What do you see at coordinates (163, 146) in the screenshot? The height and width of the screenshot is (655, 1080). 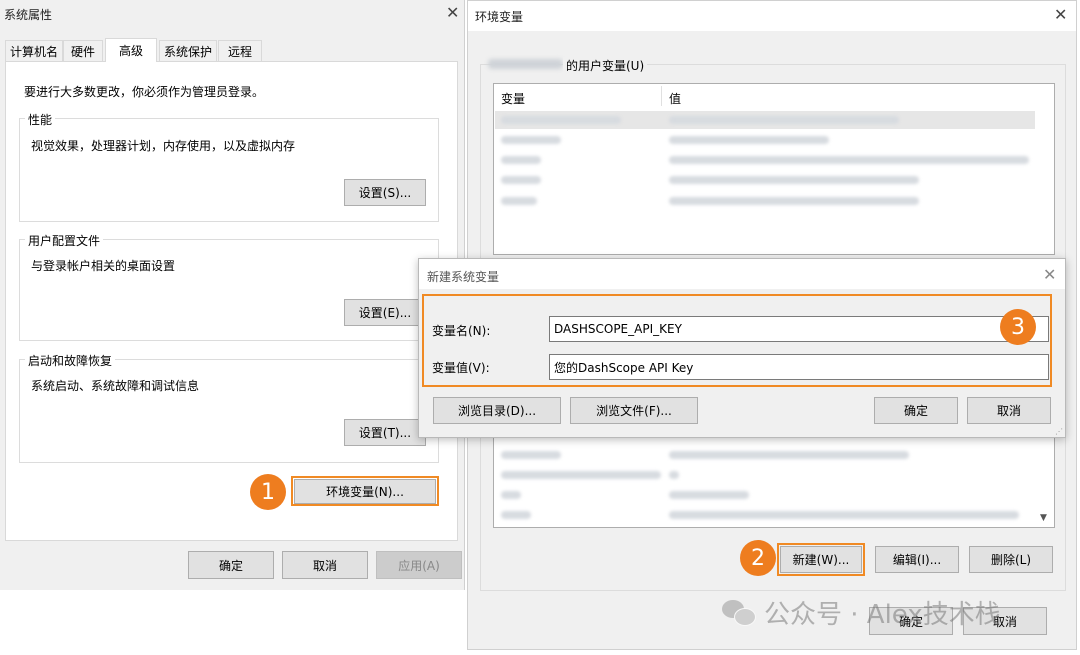 I see `performance-desc: 视觉效果，处理器计划，内存使用，以及虚拟内存` at bounding box center [163, 146].